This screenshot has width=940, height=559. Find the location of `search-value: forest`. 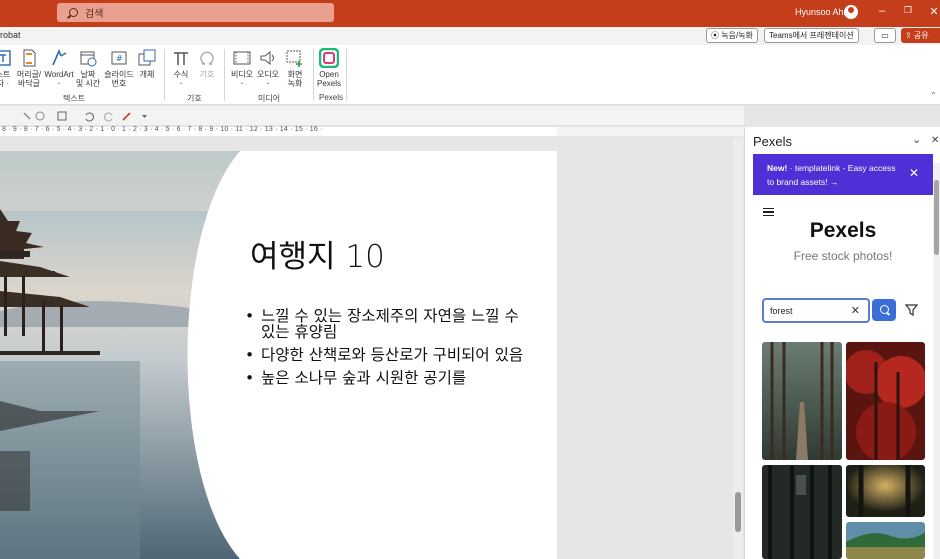

search-value: forest is located at coordinates (781, 311).